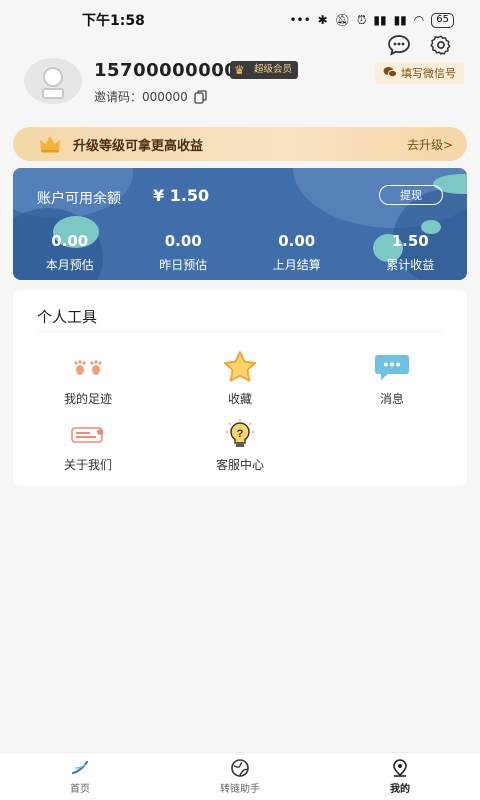 The image size is (480, 800). Describe the element at coordinates (184, 252) in the screenshot. I see `stat-yesterday: 0.00 昨日预估` at that location.